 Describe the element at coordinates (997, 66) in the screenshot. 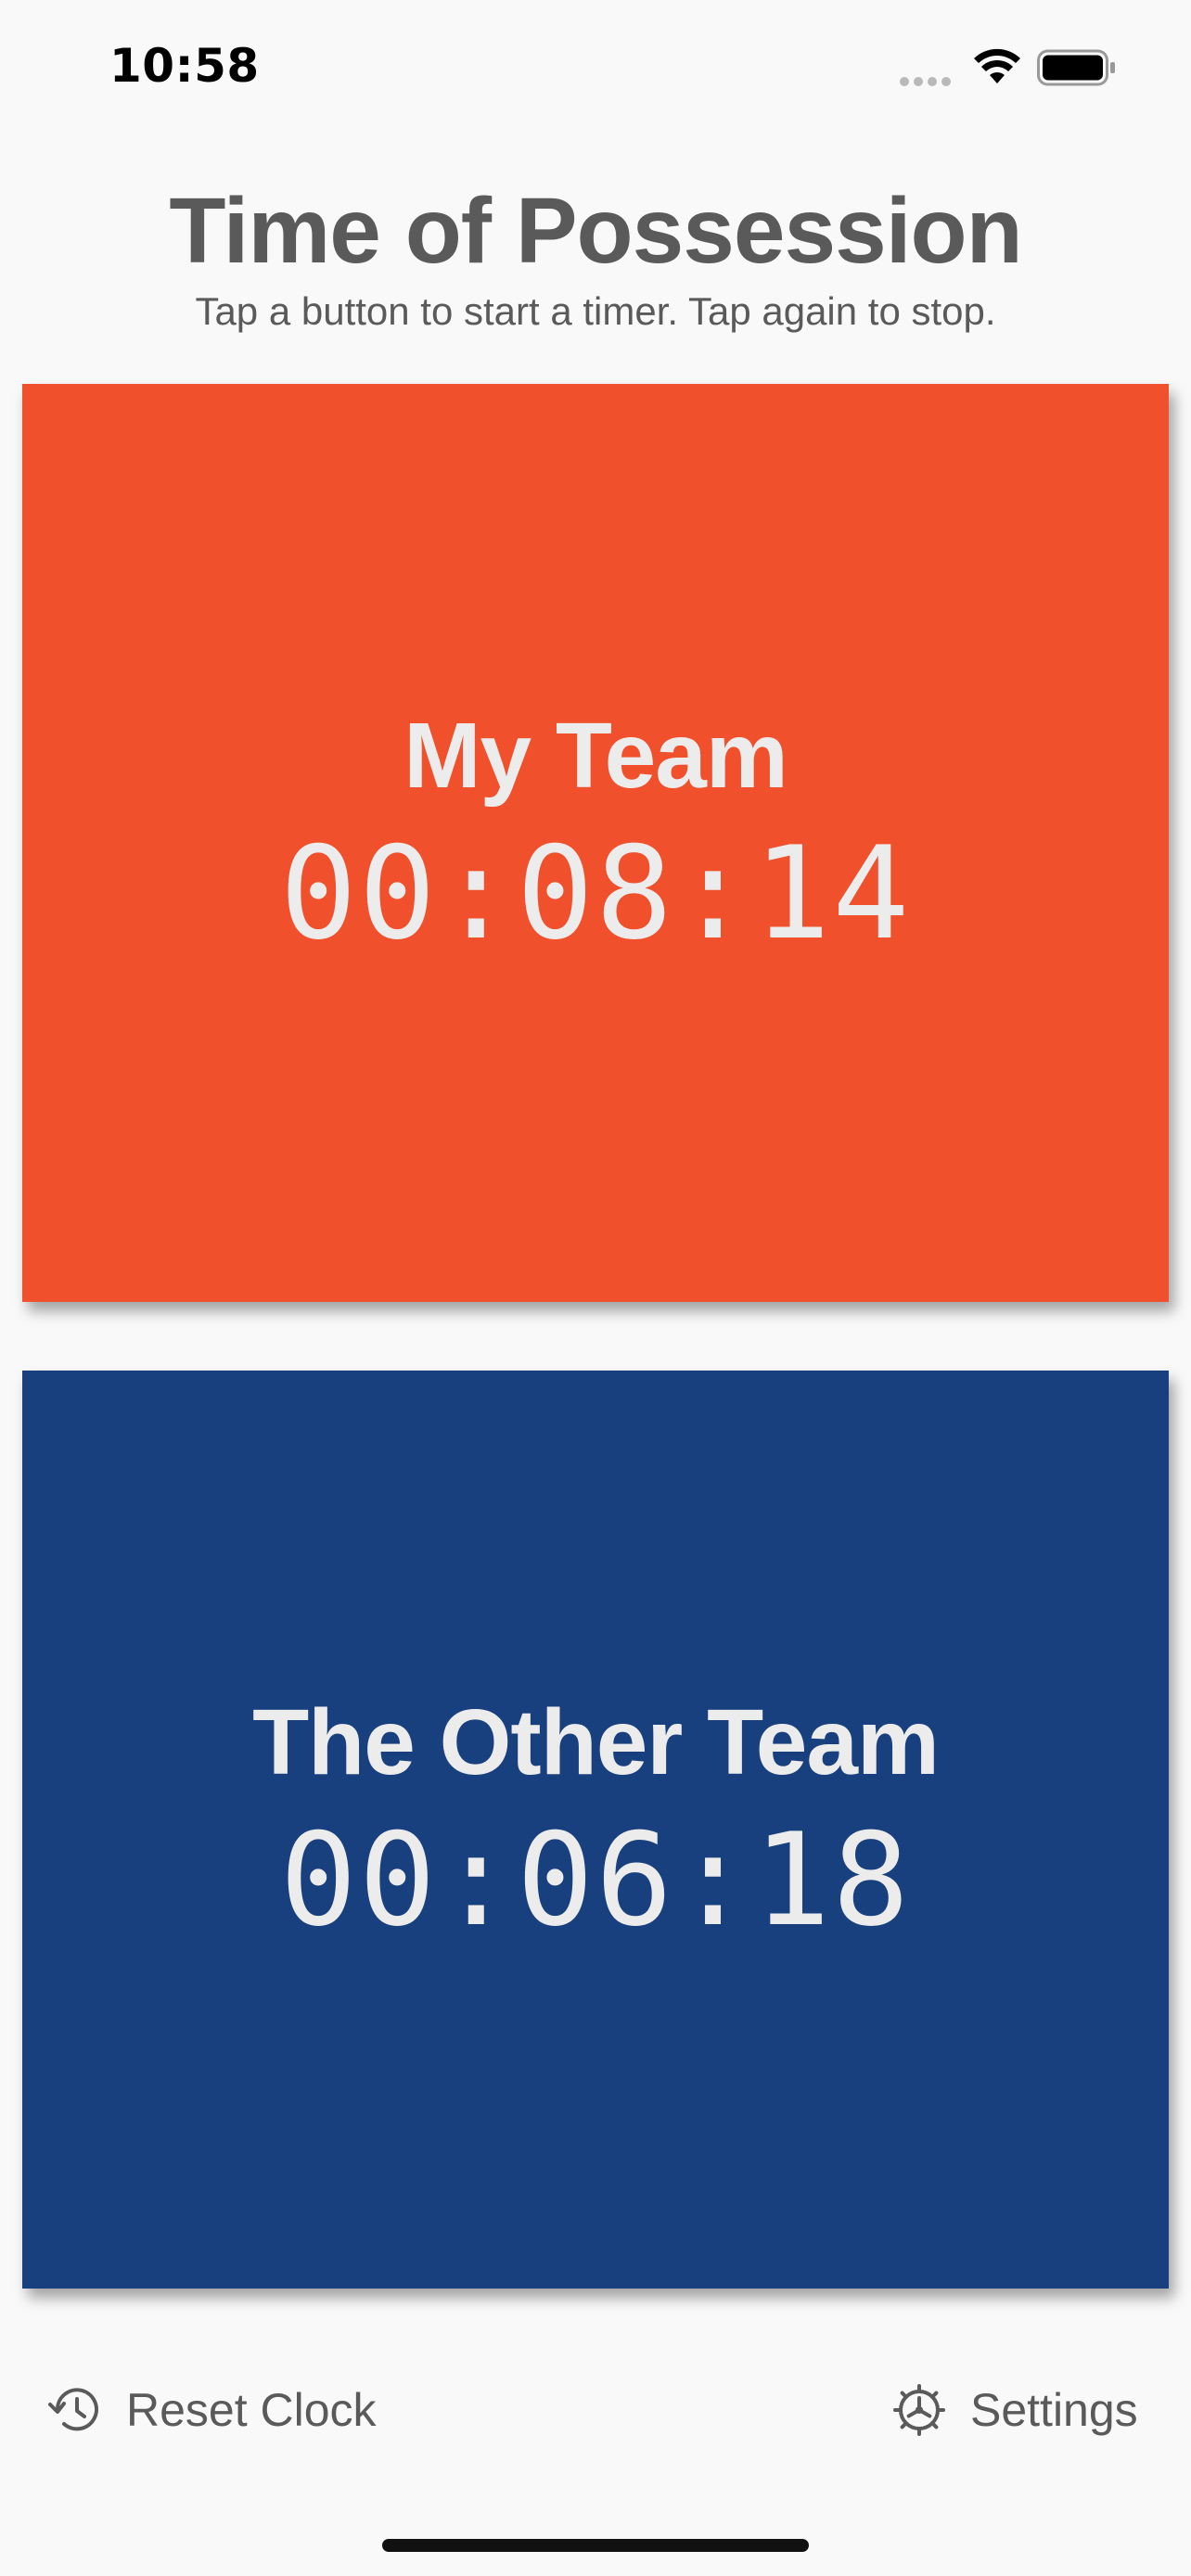

I see `wifi-icon` at that location.